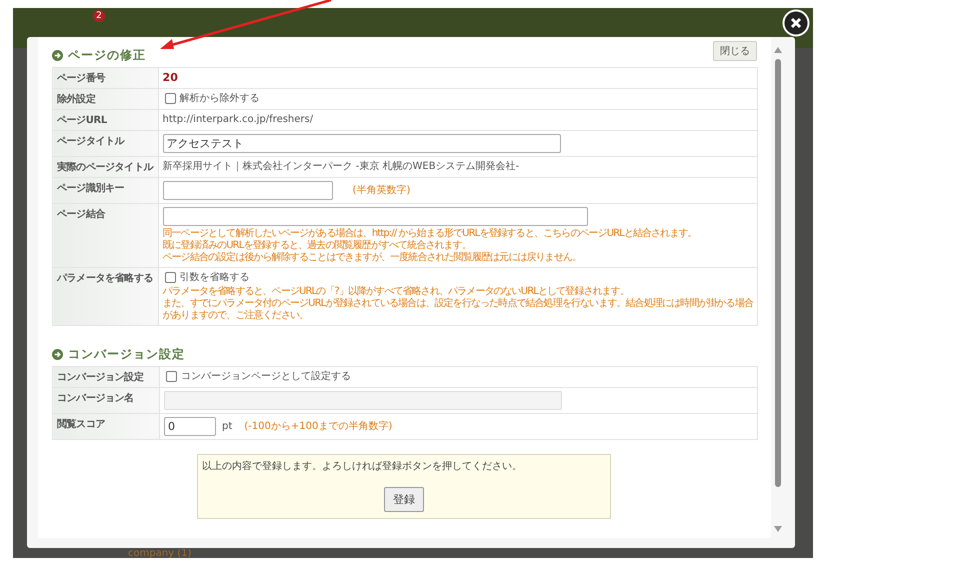  Describe the element at coordinates (105, 236) in the screenshot. I see `field-label: ページ結合` at that location.